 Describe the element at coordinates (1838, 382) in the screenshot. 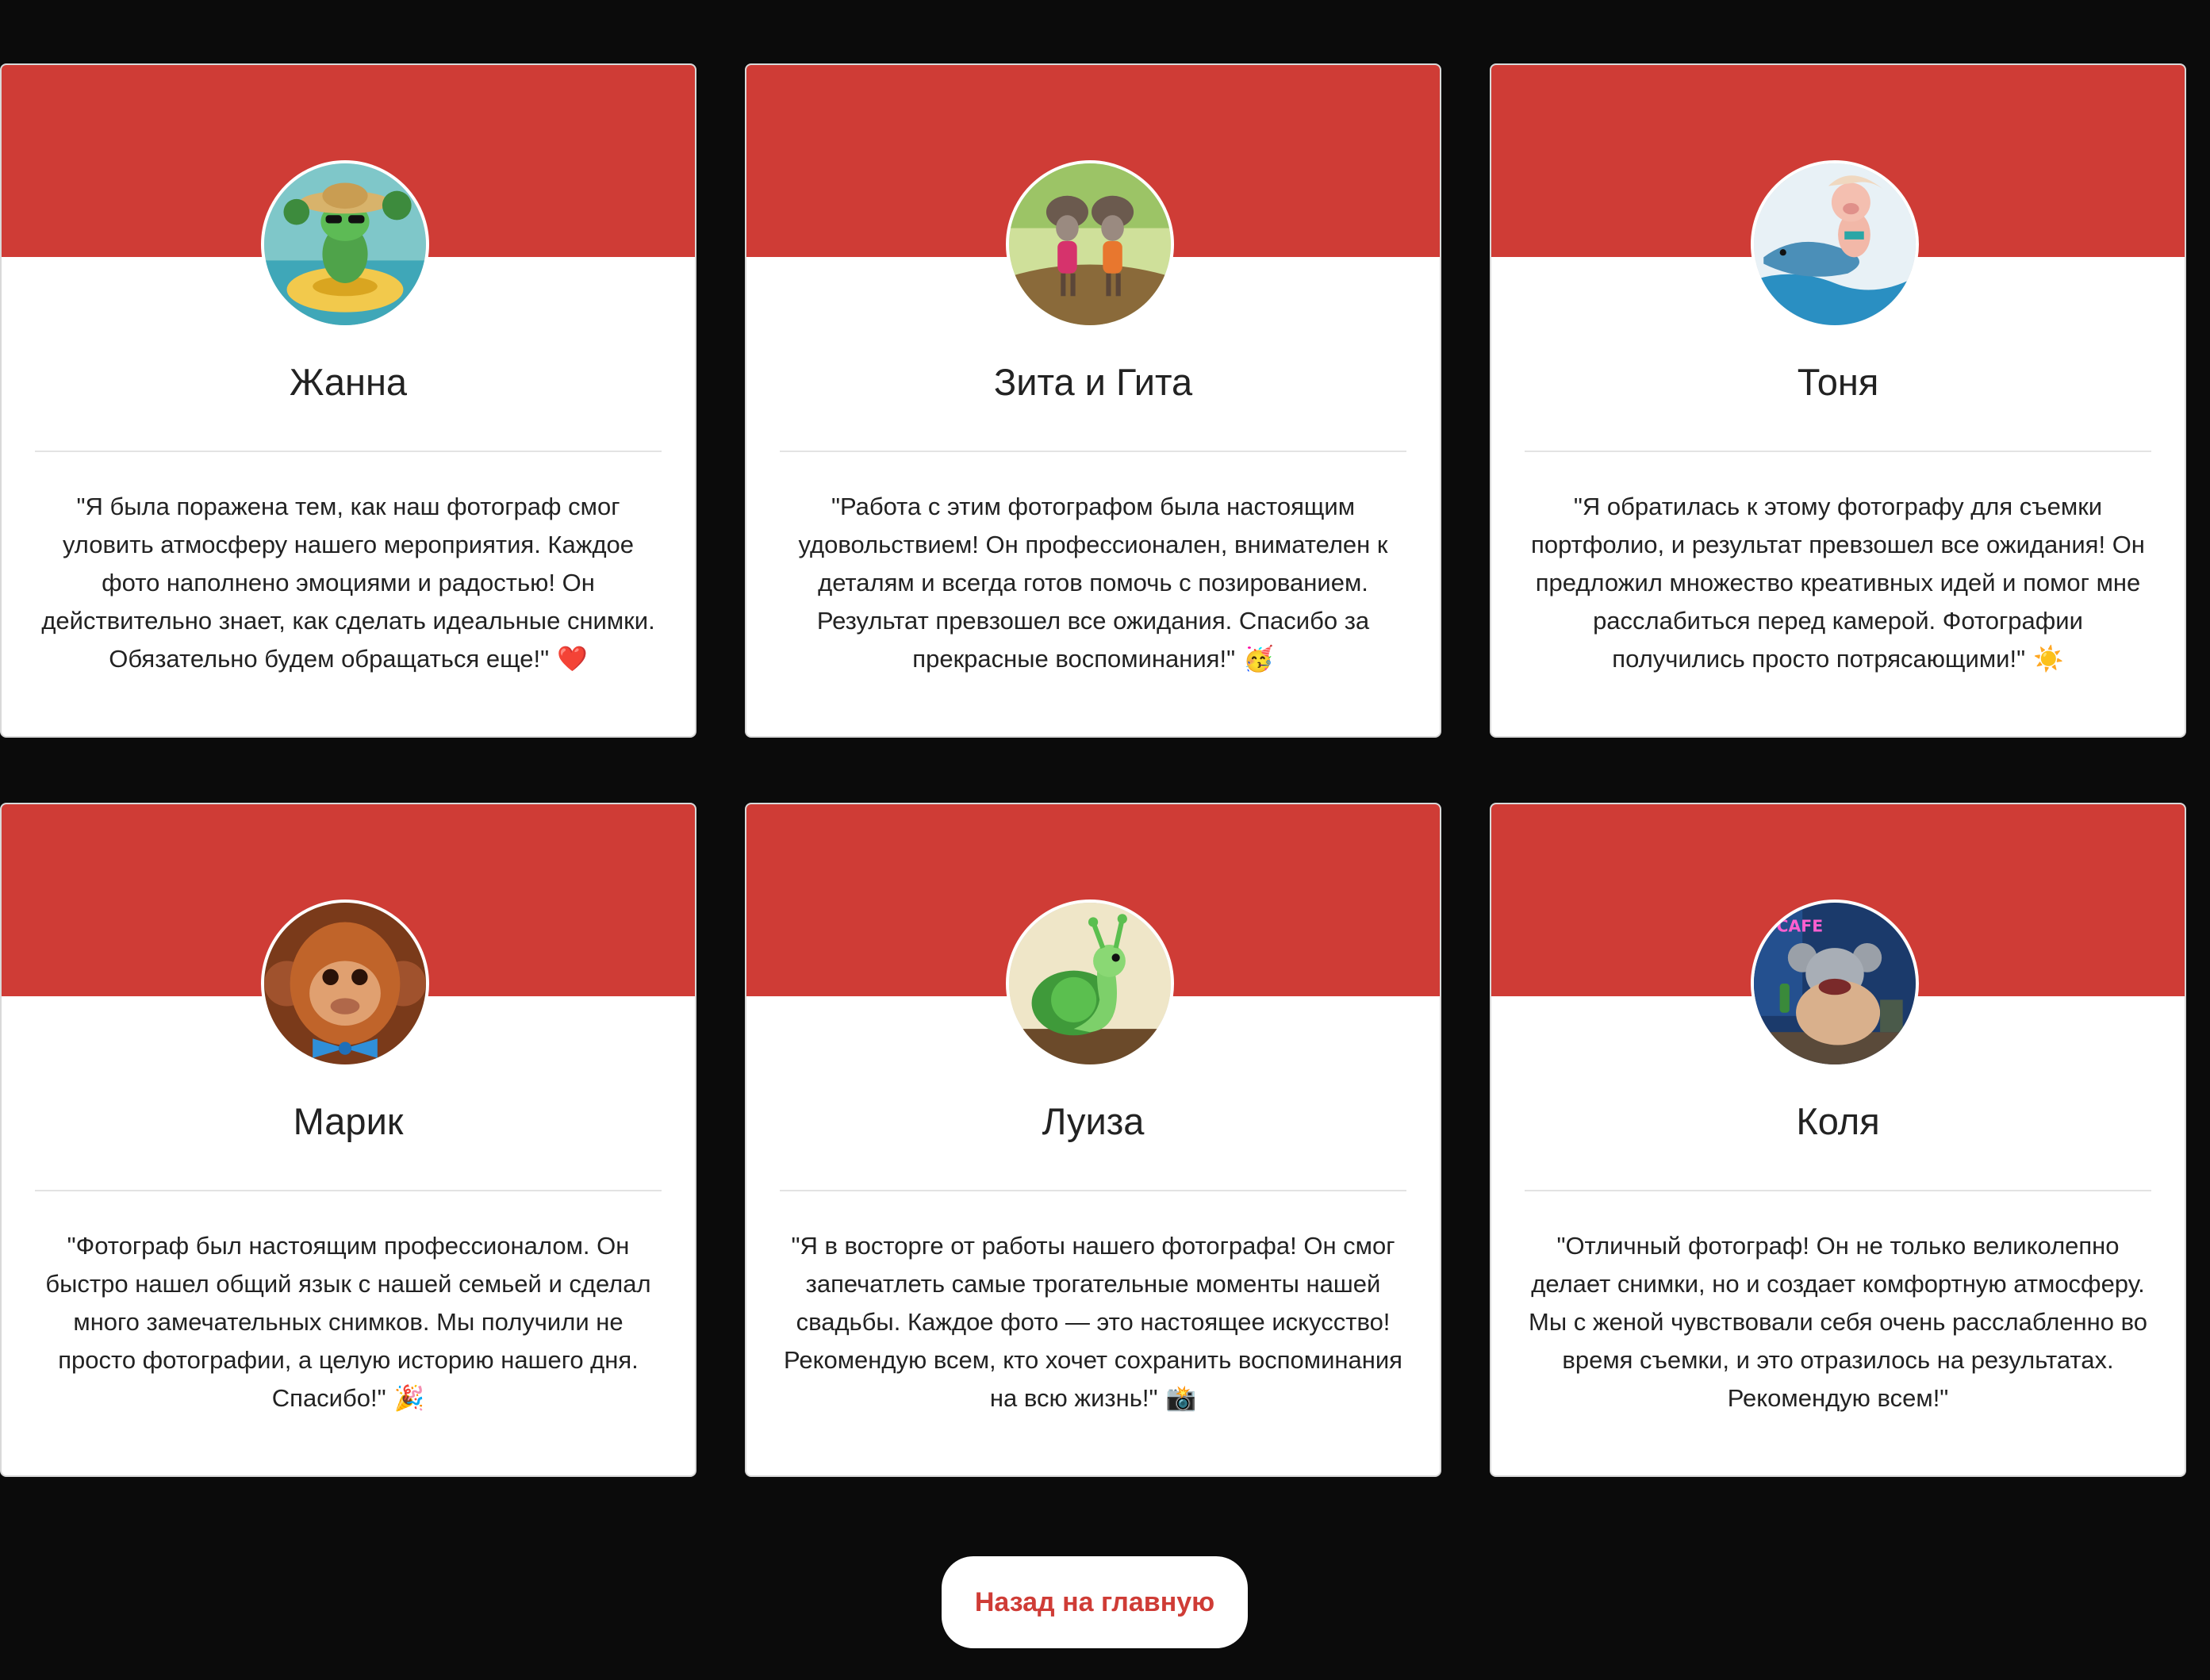

I see `testimonial-name: Тоня` at that location.